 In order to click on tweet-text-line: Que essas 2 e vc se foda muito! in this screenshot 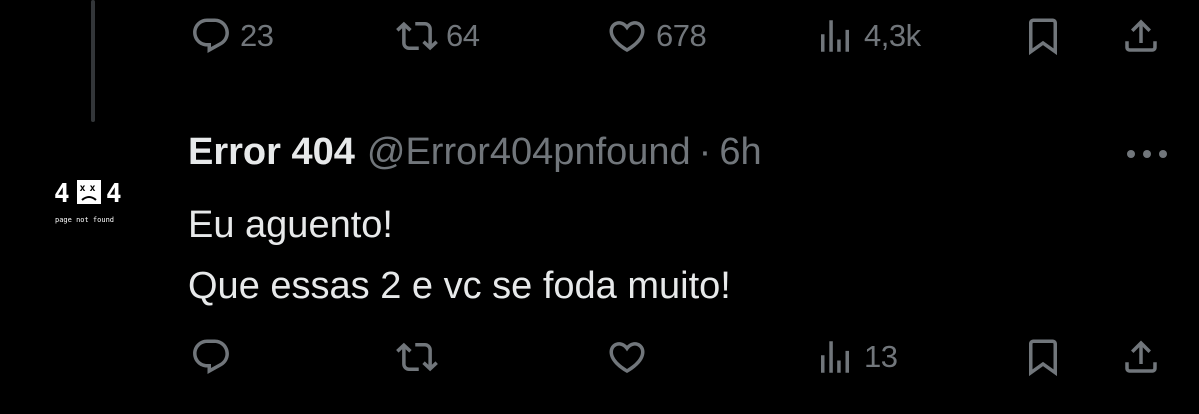, I will do `click(459, 286)`.